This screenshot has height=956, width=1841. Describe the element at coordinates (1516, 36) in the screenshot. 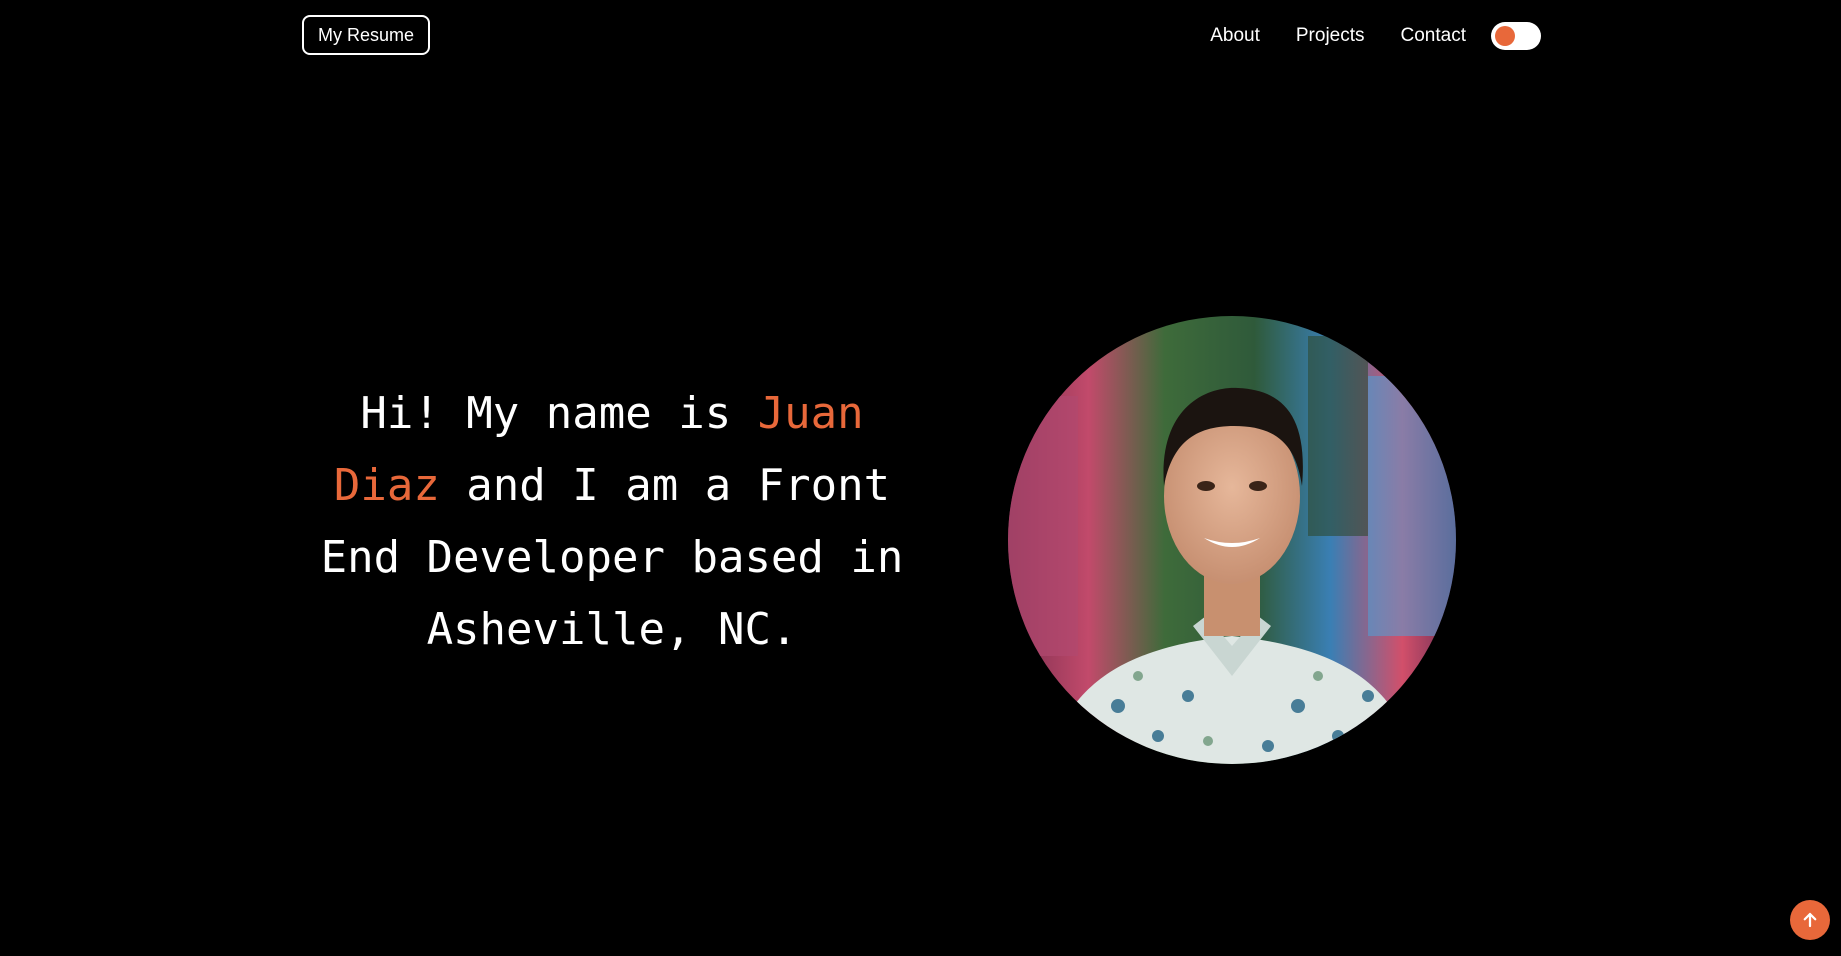

I see `theme-toggle` at that location.